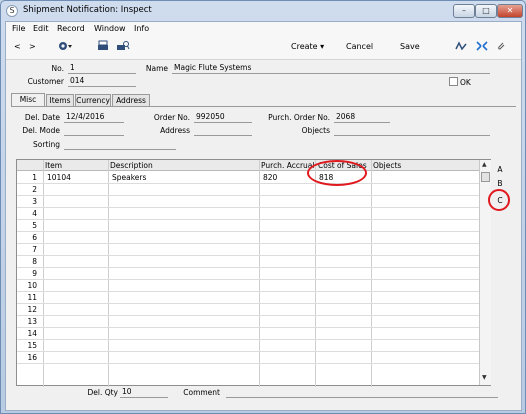  What do you see at coordinates (110, 28) in the screenshot?
I see `menu-window: Window` at bounding box center [110, 28].